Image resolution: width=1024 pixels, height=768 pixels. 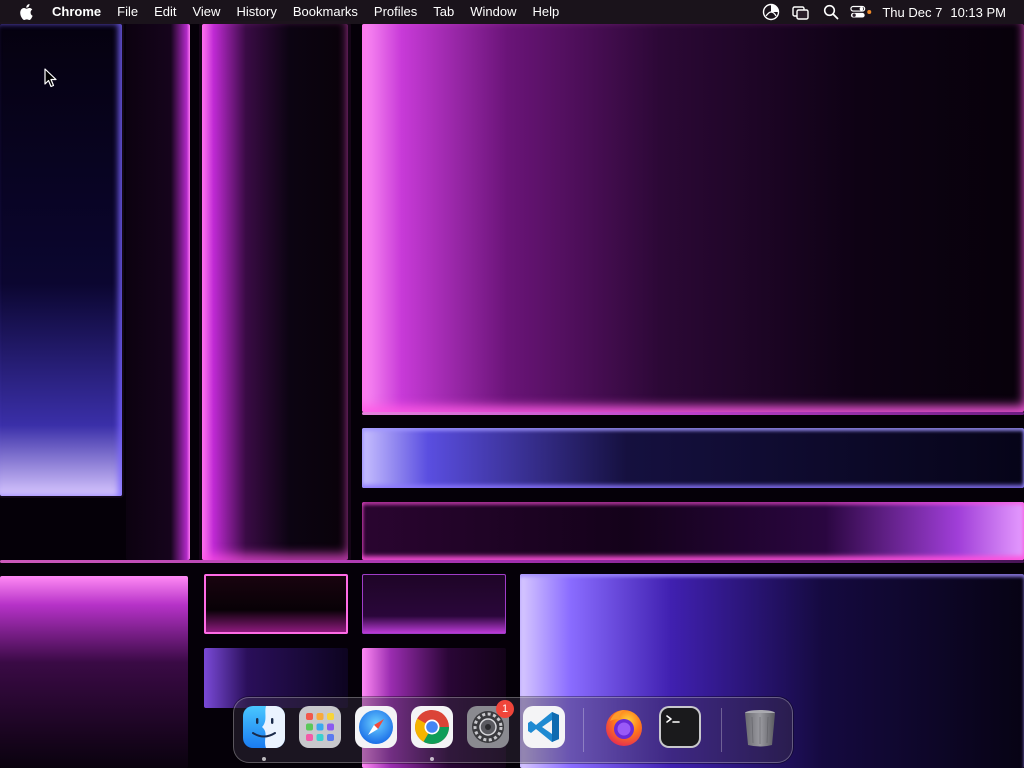 I want to click on menu-window: Window, so click(x=493, y=12).